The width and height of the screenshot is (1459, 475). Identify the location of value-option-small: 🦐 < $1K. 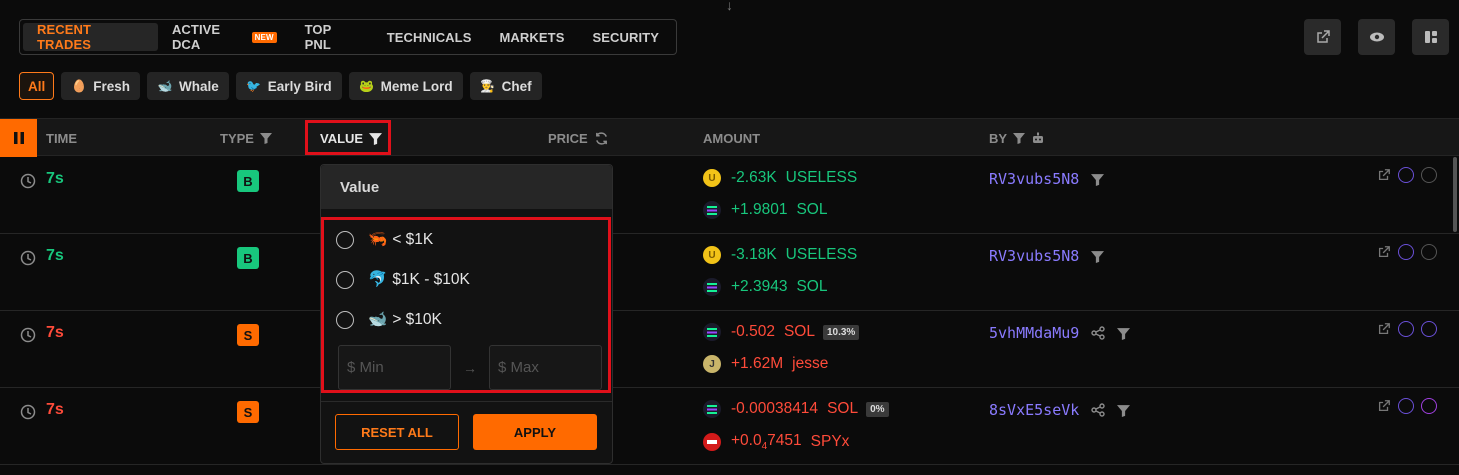
(384, 239).